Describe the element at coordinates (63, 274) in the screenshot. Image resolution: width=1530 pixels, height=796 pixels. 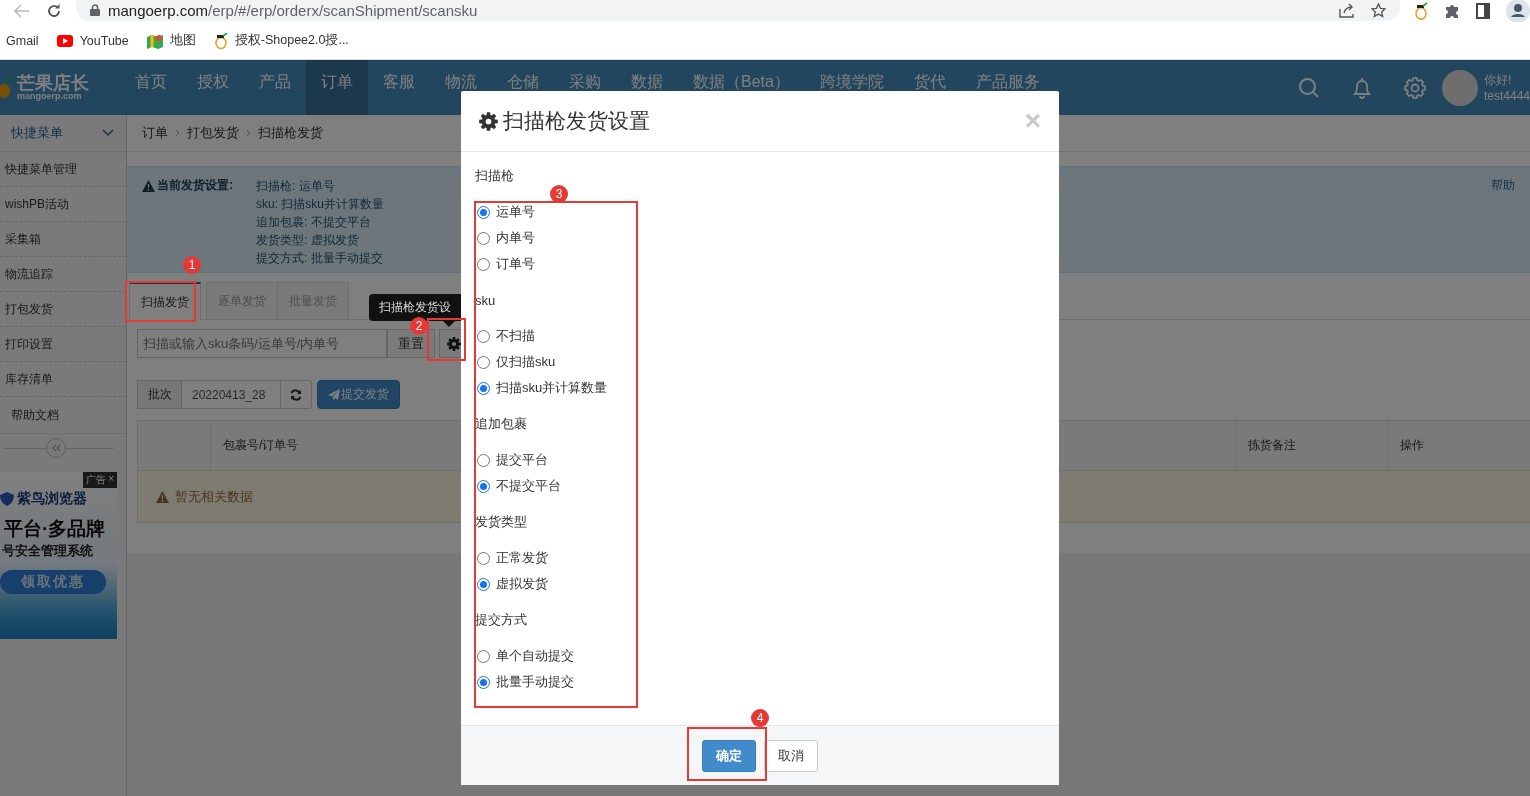
I see `sidebar-item: 物流追踪` at that location.